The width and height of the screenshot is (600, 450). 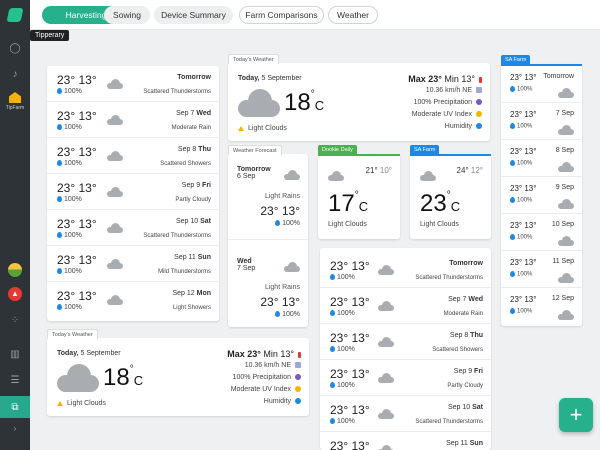 What do you see at coordinates (196, 185) in the screenshot?
I see `forecast-day: Sep 9 Fri` at bounding box center [196, 185].